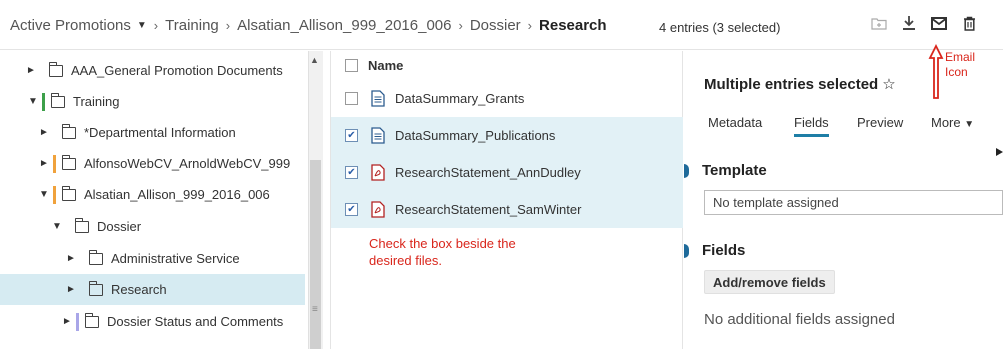 The image size is (1003, 349). What do you see at coordinates (769, 282) in the screenshot?
I see `add-remove-fields-button: Add/remove fields` at bounding box center [769, 282].